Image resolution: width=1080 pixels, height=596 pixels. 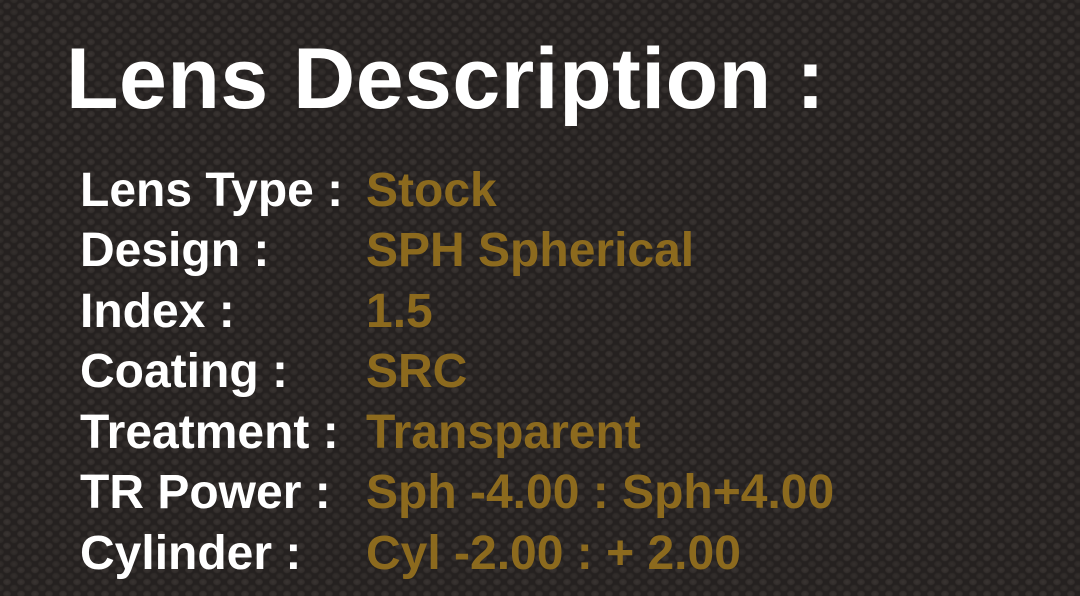 I want to click on spec-value: SPH Spherical, so click(x=530, y=251).